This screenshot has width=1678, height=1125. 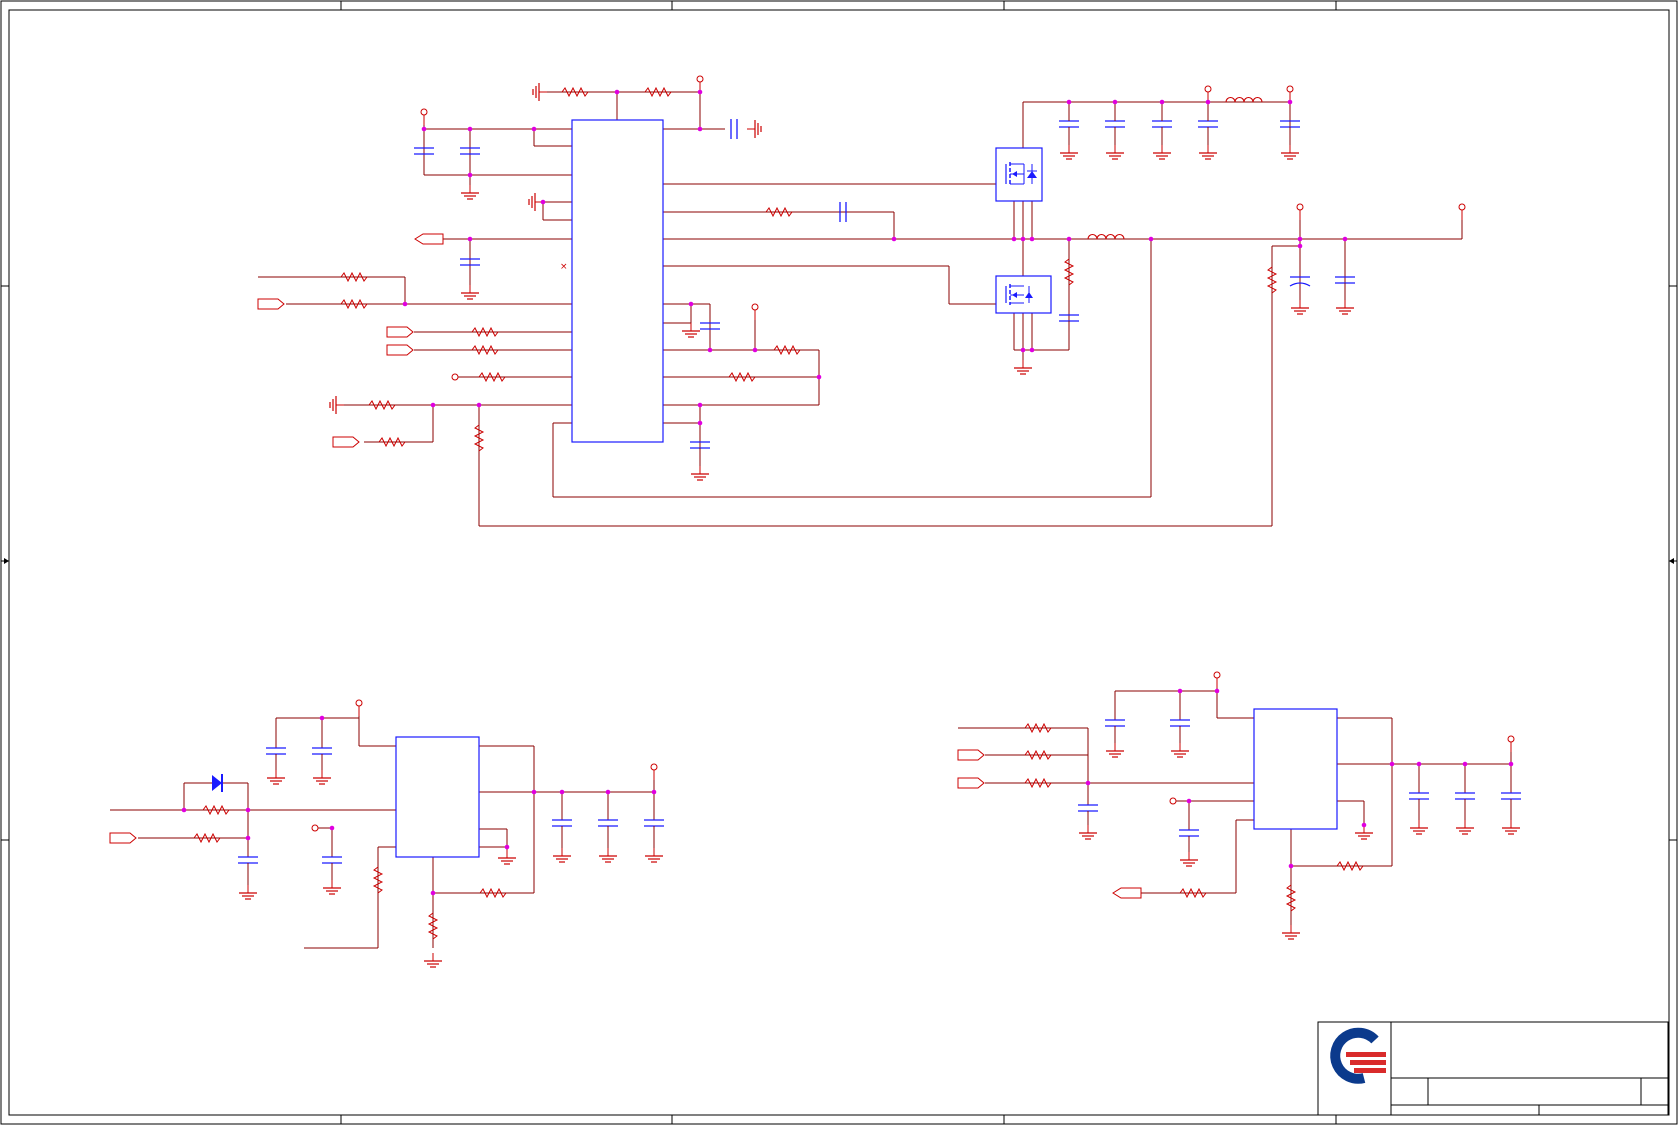 I want to click on nc-mark: ×, so click(x=564, y=267).